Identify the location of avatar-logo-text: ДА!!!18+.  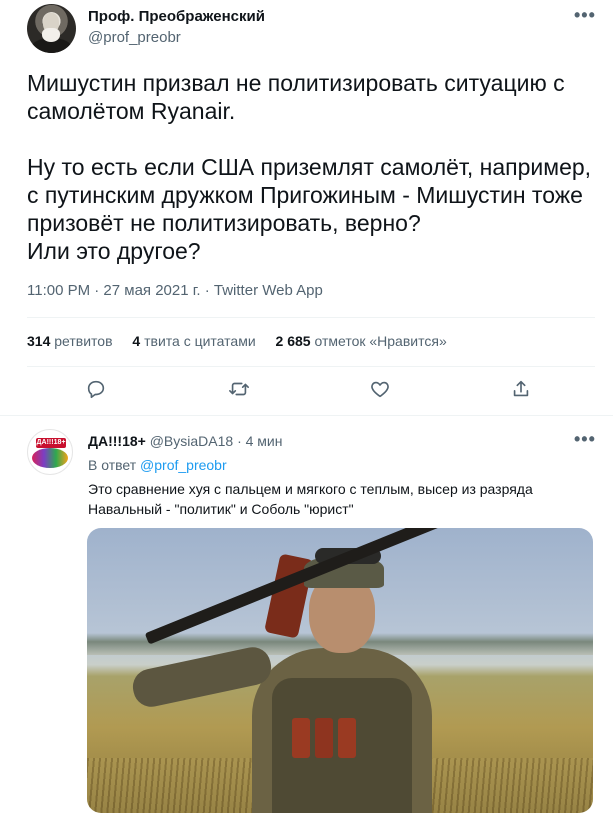
(51, 442).